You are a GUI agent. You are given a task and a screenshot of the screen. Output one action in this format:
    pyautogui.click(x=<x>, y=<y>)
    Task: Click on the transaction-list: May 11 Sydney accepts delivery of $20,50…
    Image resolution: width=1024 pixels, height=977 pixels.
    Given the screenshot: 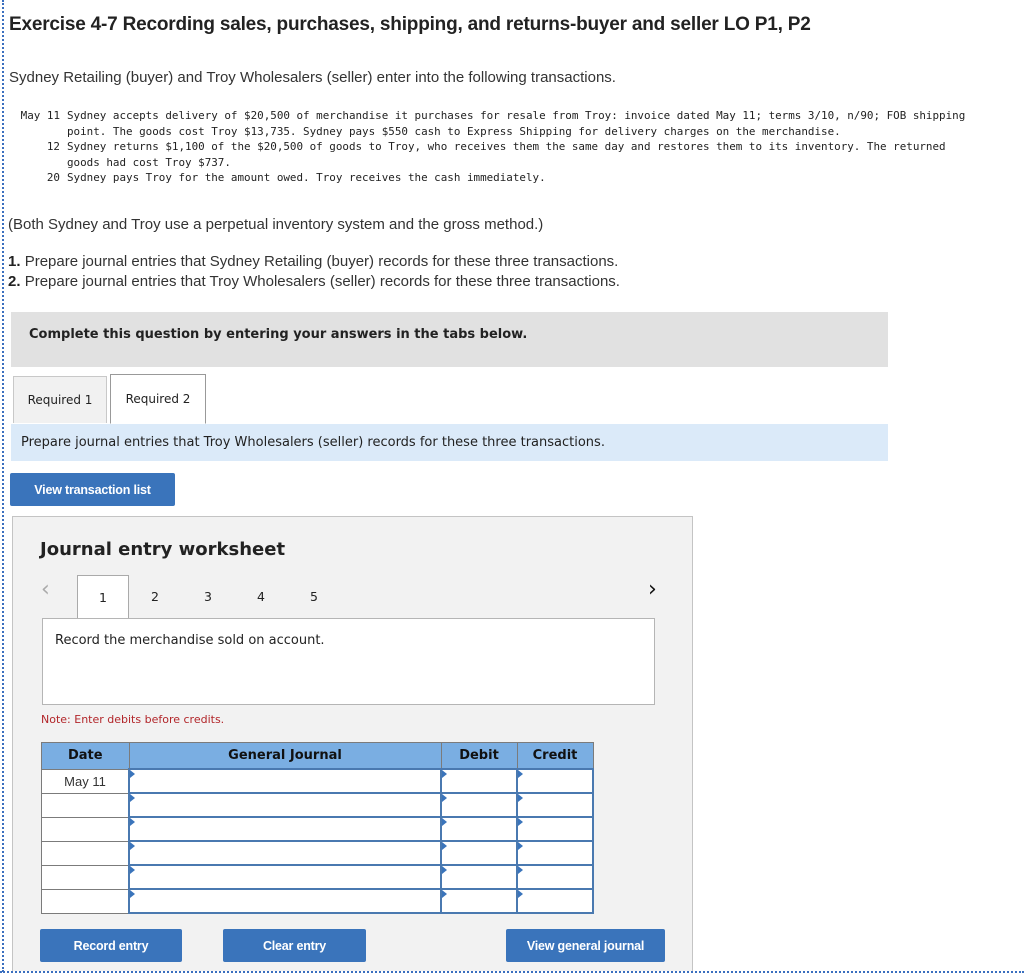 What is the action you would take?
    pyautogui.click(x=487, y=147)
    